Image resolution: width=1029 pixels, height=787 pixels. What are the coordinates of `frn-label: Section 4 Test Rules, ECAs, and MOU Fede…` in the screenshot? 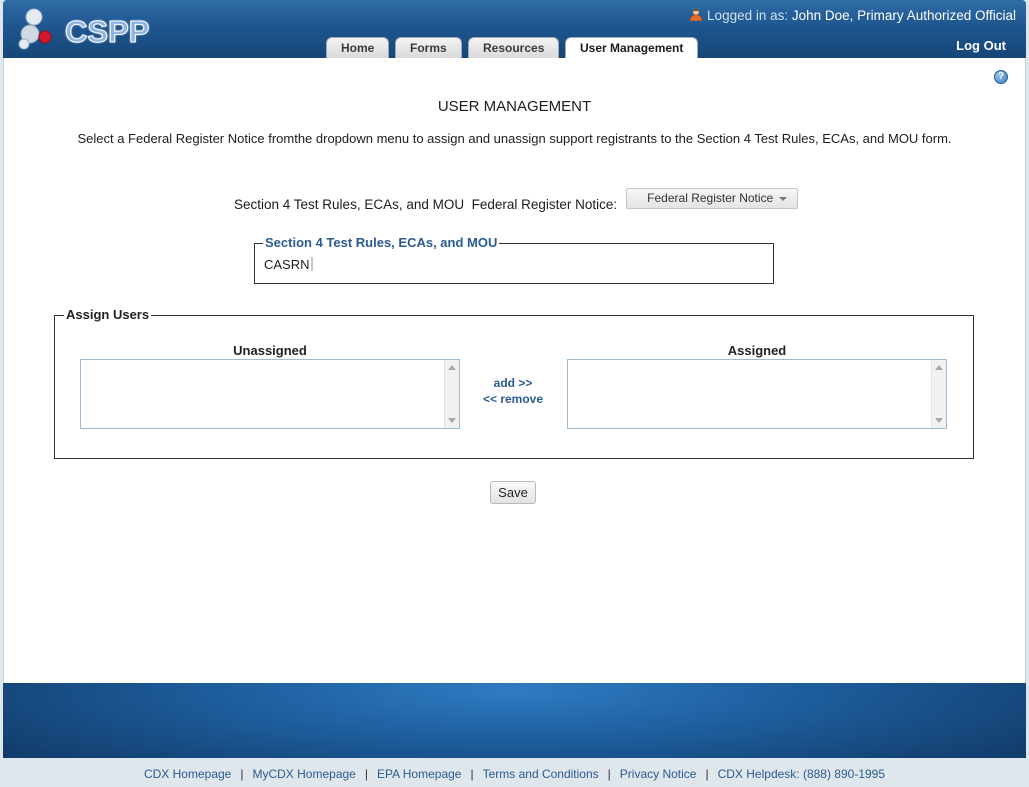 It's located at (426, 204).